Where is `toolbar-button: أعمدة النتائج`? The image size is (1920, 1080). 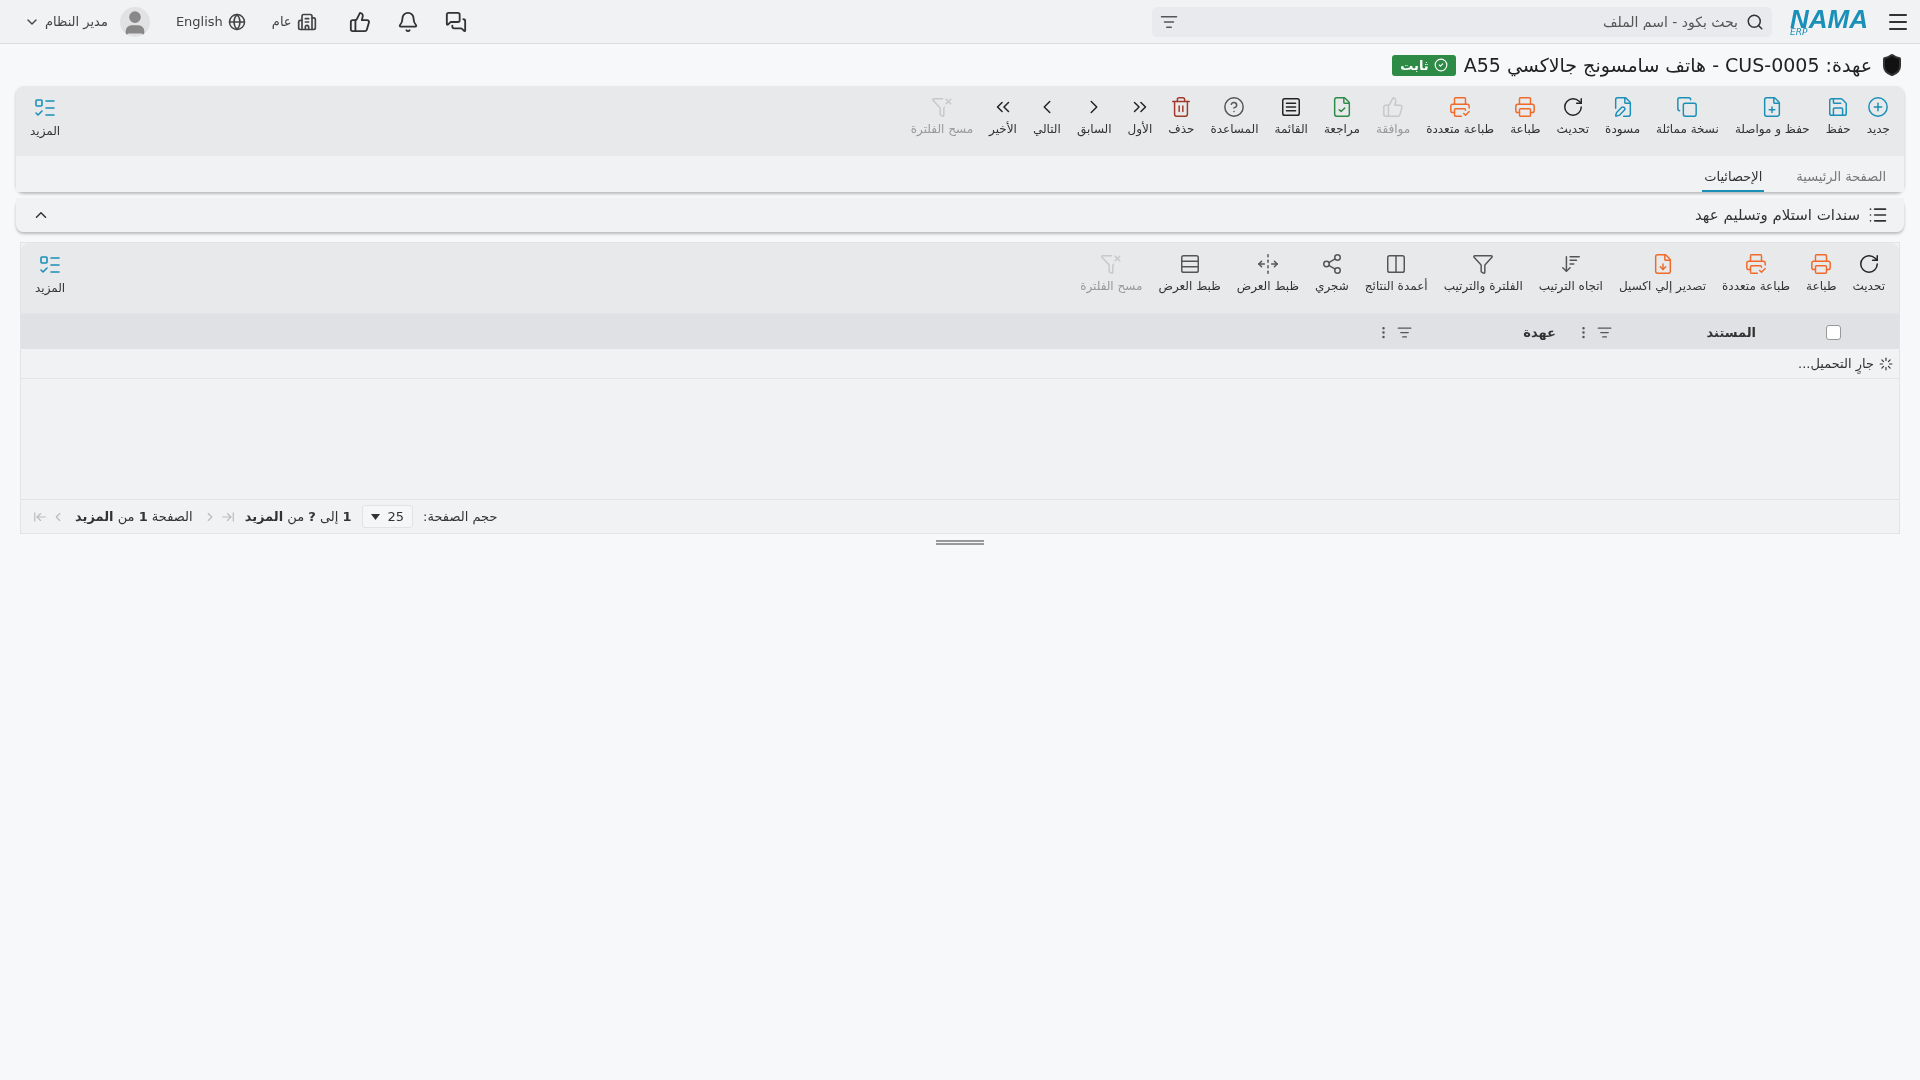 toolbar-button: أعمدة النتائج is located at coordinates (1396, 273).